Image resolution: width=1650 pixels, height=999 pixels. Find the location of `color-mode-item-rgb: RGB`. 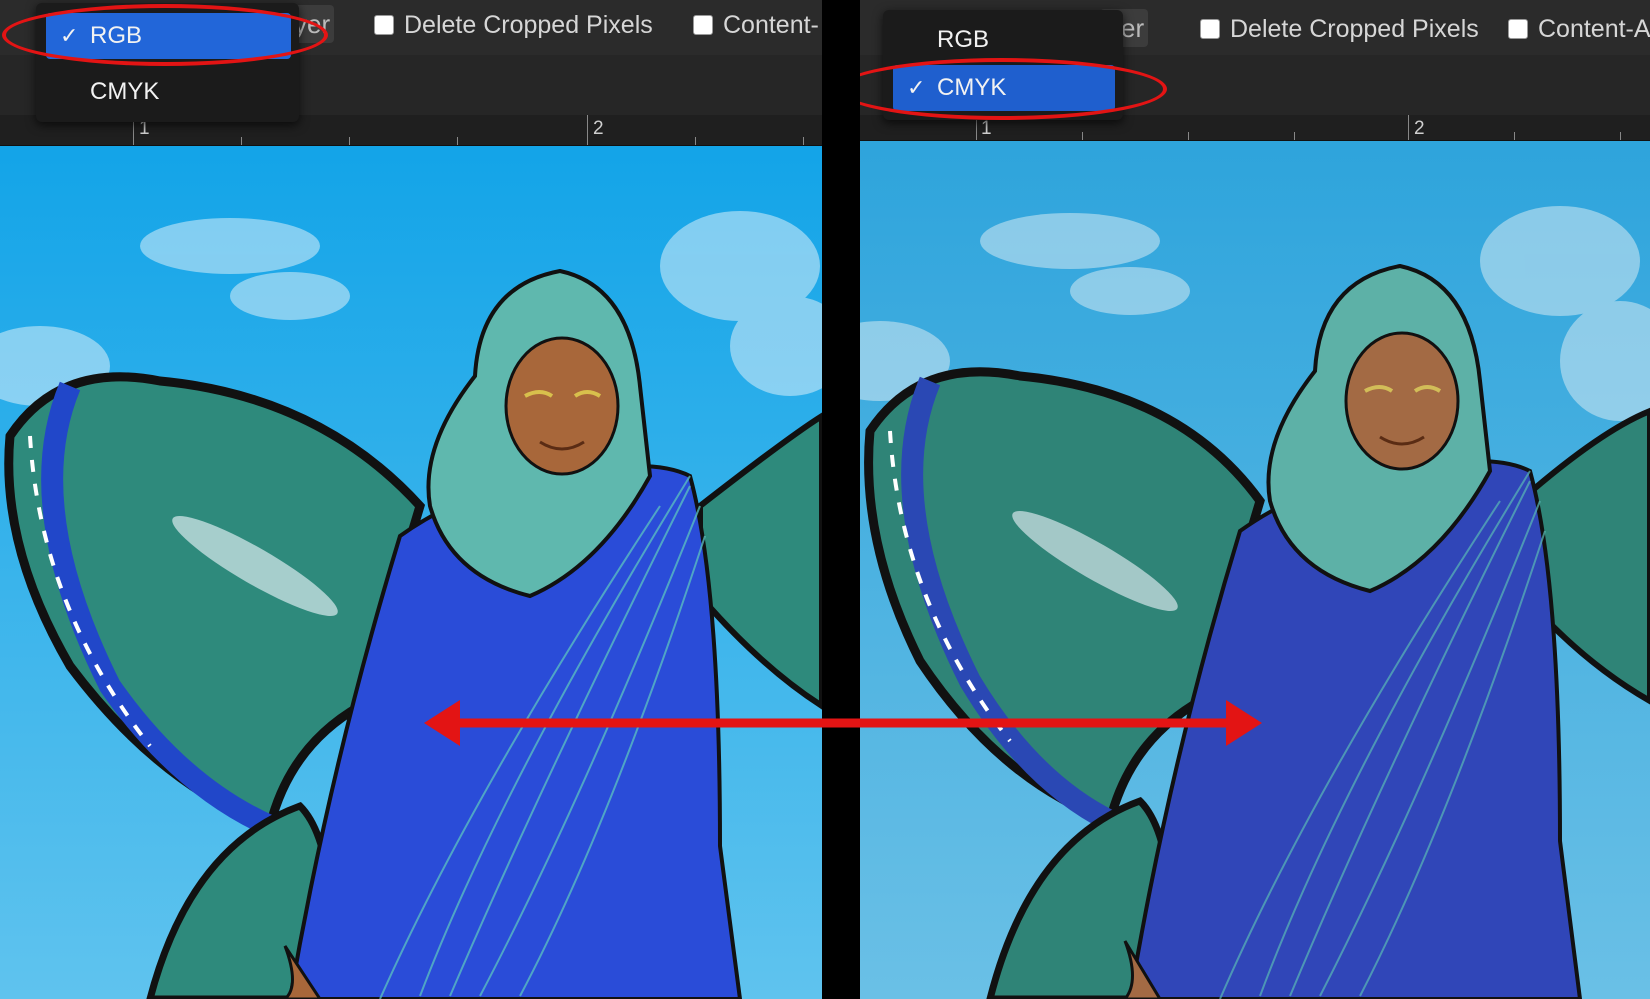

color-mode-item-rgb: RGB is located at coordinates (1004, 40).